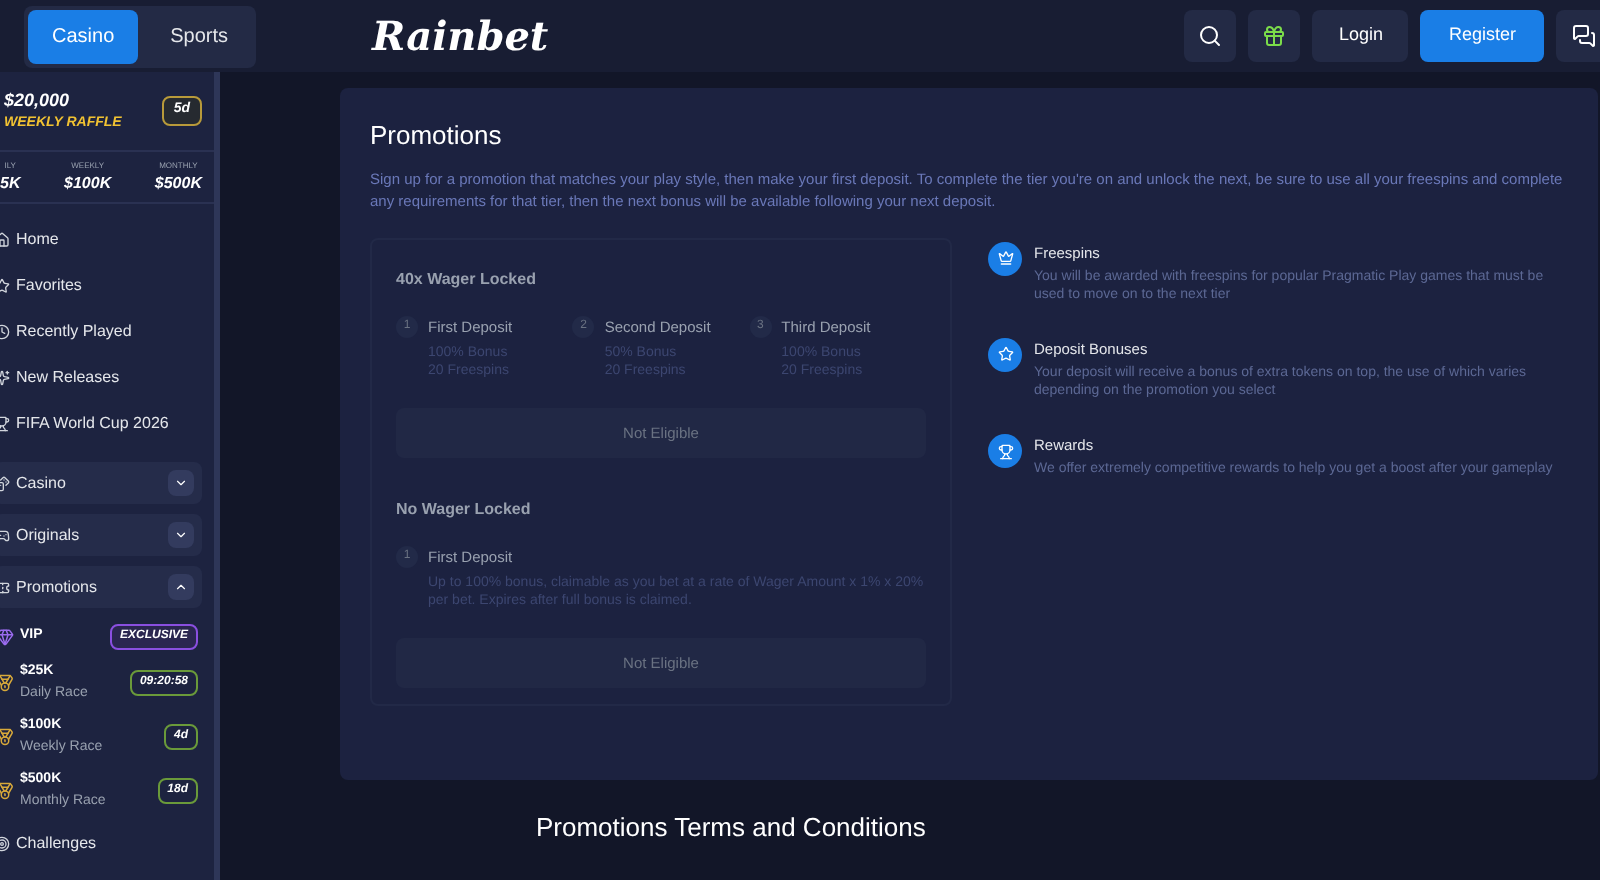 The height and width of the screenshot is (880, 1600). What do you see at coordinates (107, 424) in the screenshot?
I see `sidebar-item: FIFA World Cup 2026` at bounding box center [107, 424].